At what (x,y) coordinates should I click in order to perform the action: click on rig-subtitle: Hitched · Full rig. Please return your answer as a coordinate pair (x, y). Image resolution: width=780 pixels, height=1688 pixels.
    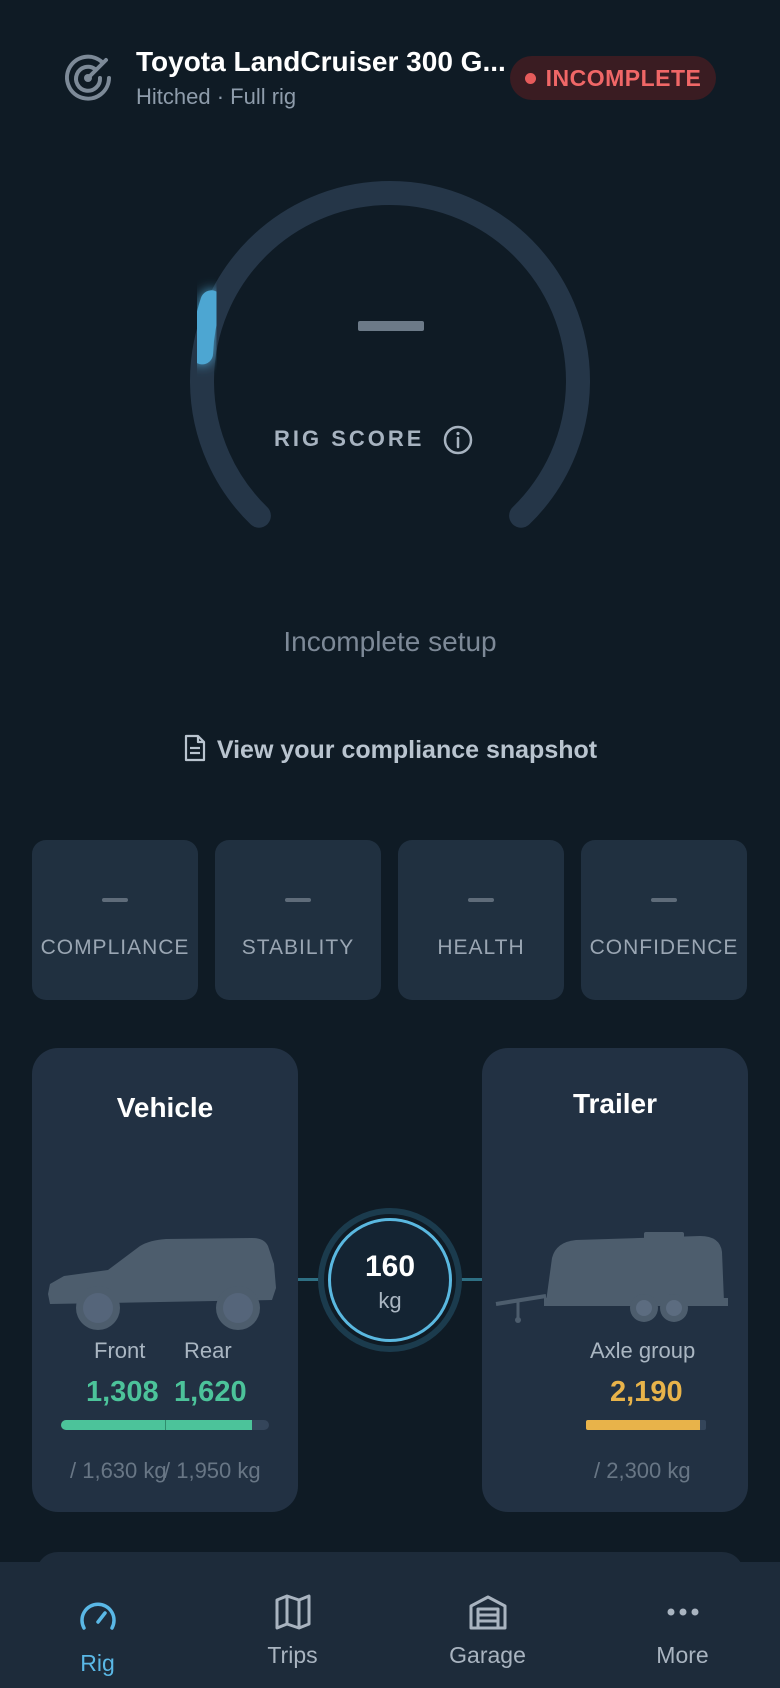
    Looking at the image, I should click on (216, 96).